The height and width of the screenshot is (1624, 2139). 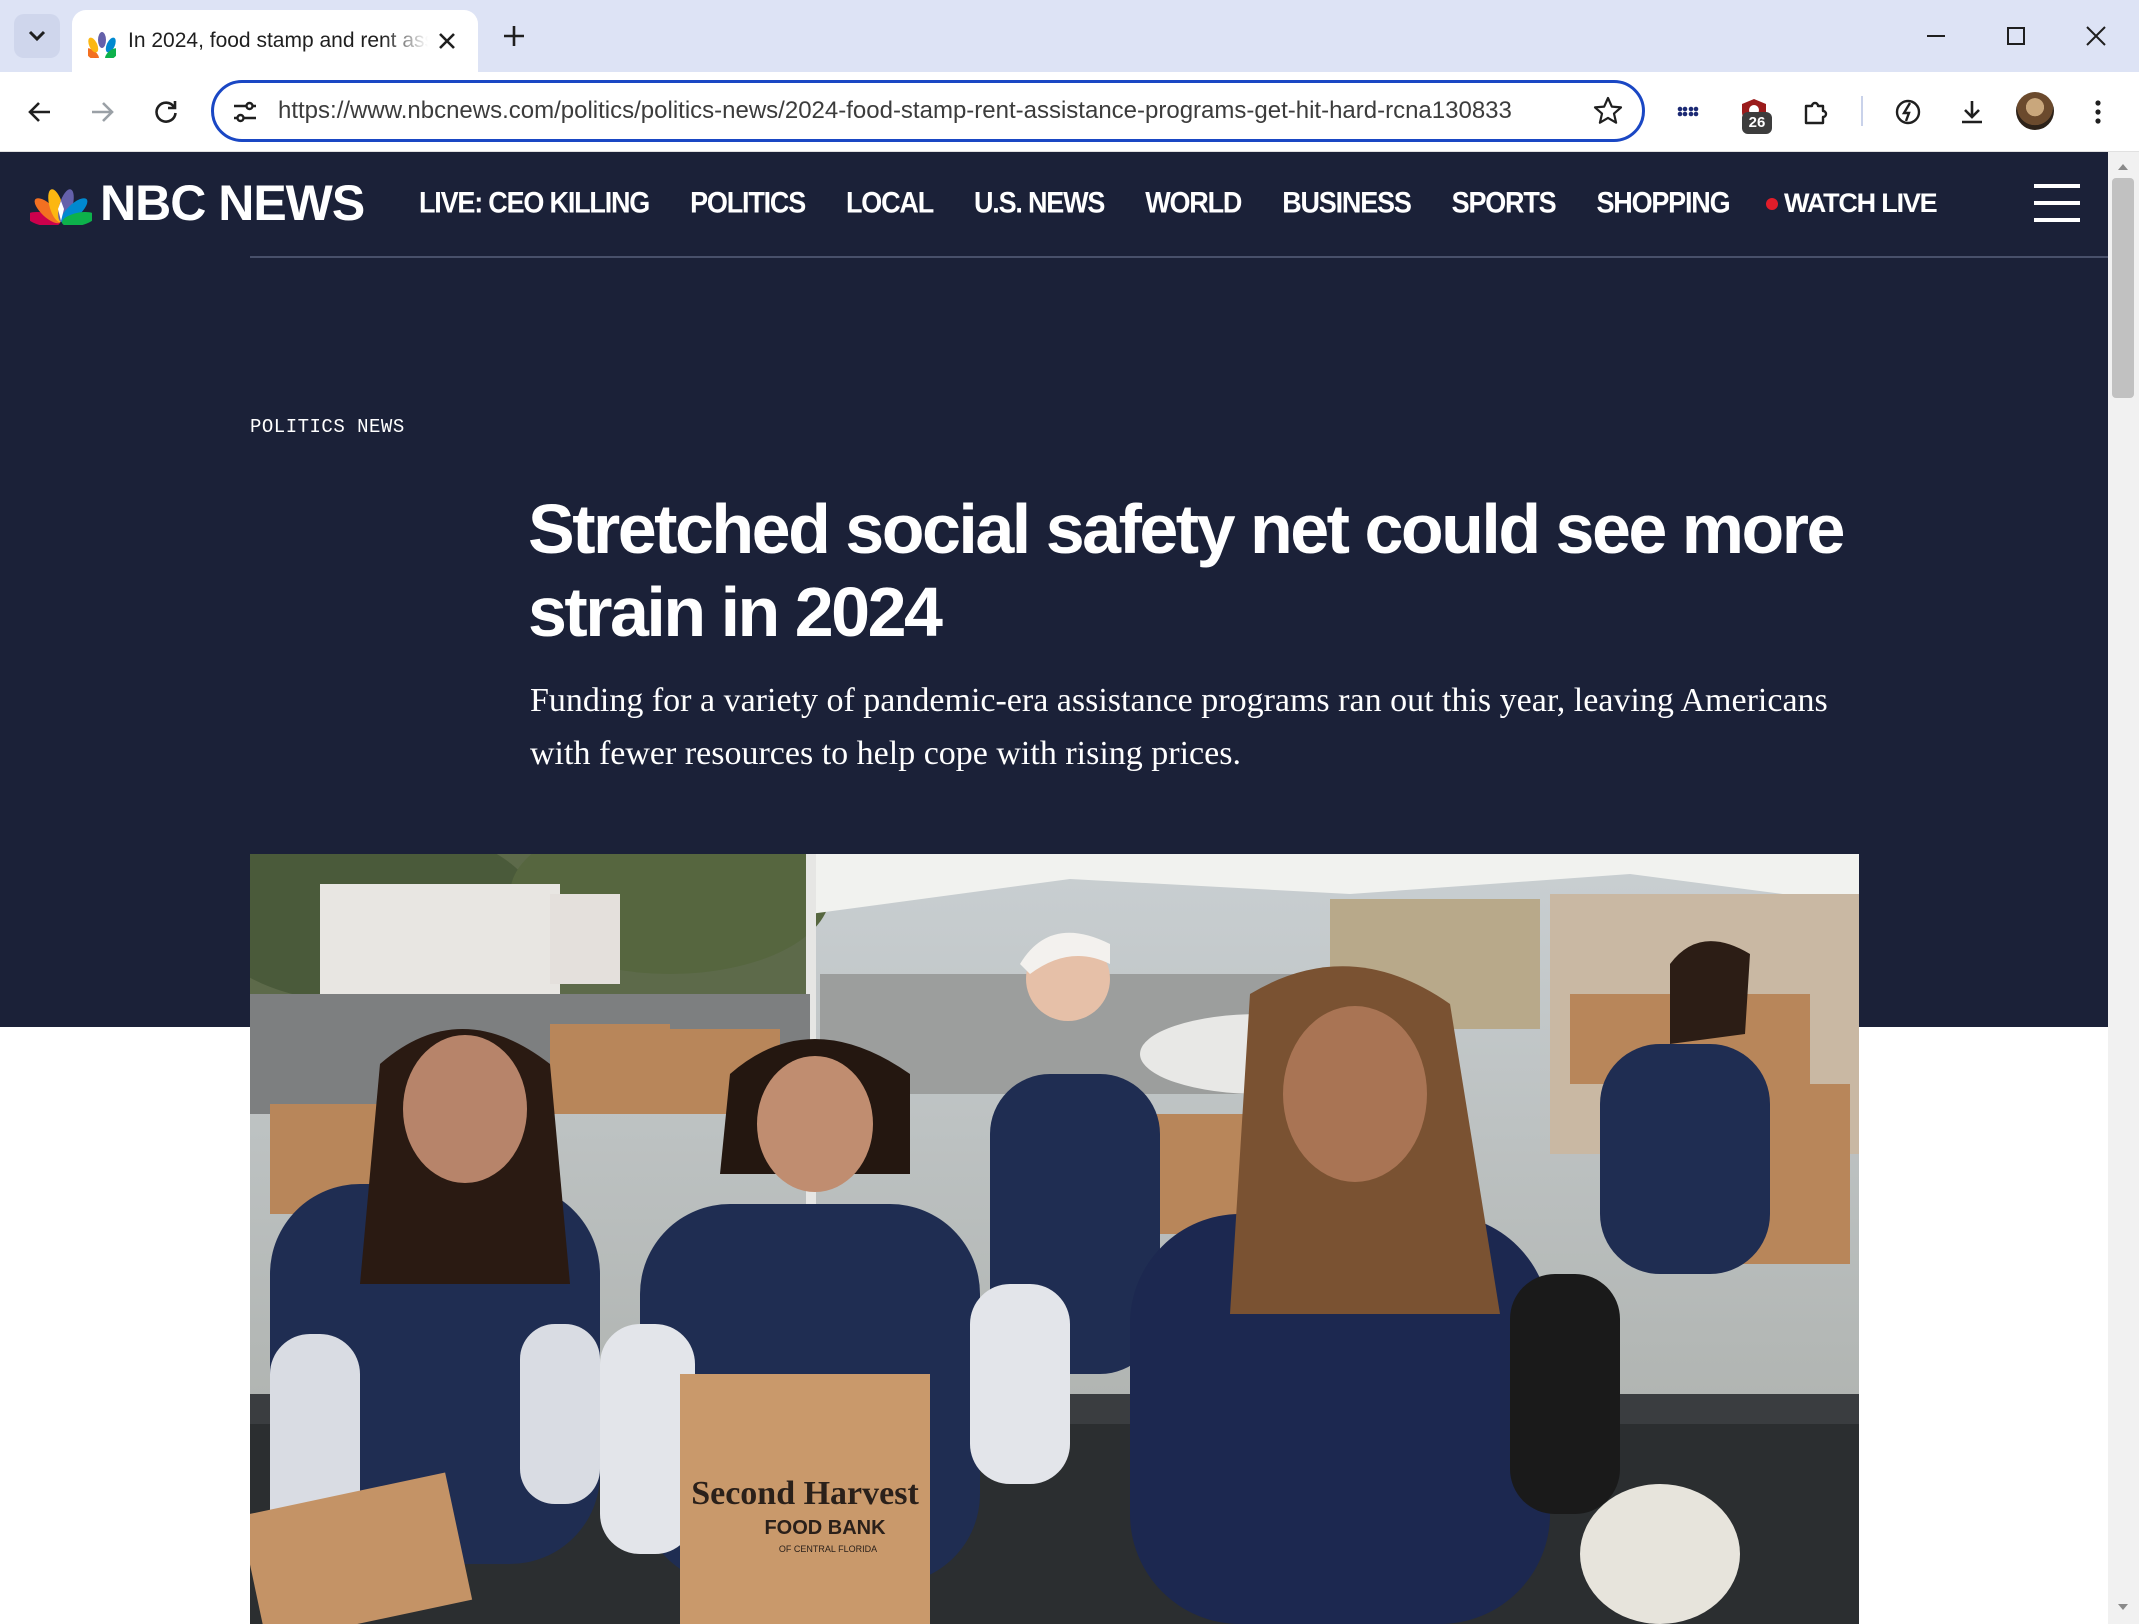 What do you see at coordinates (102, 45) in the screenshot?
I see `nbc-peacock-favicon-icon` at bounding box center [102, 45].